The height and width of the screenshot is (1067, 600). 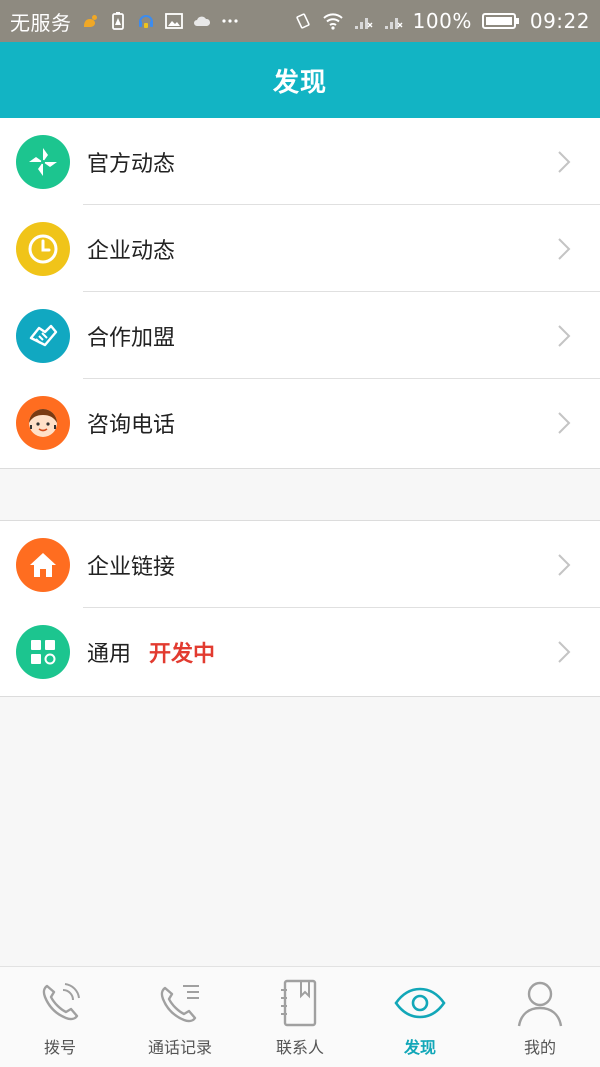 What do you see at coordinates (131, 425) in the screenshot?
I see `row-label: 咨询电话` at bounding box center [131, 425].